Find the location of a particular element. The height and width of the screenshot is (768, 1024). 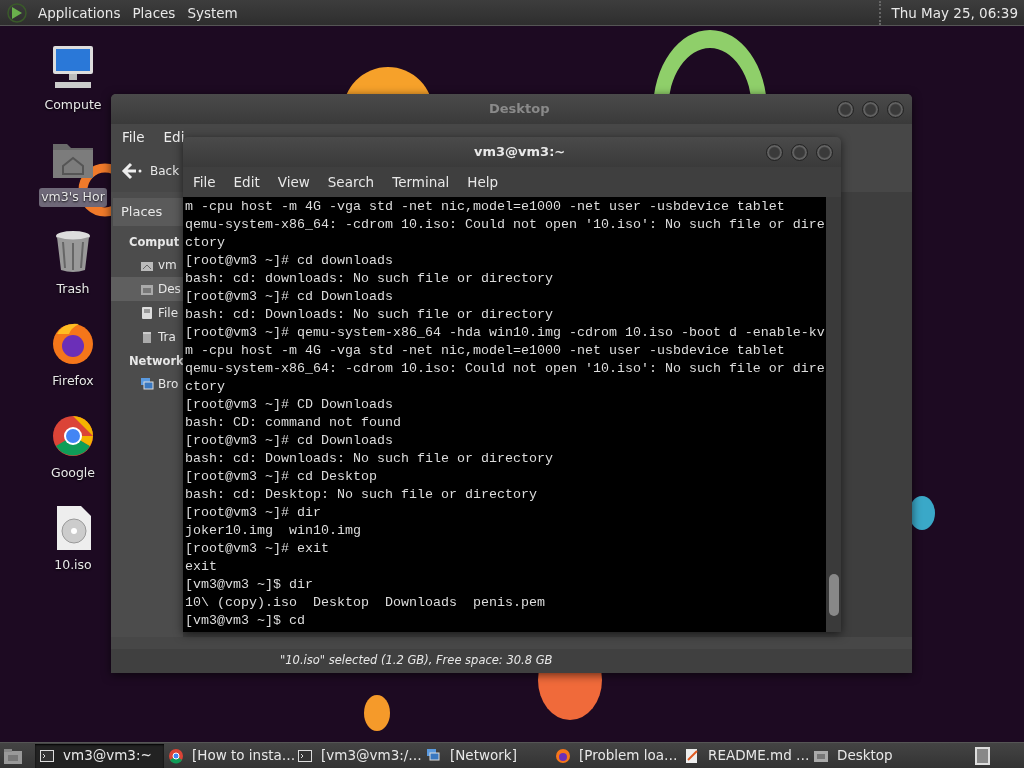

sidebar-item: vm is located at coordinates (147, 264).